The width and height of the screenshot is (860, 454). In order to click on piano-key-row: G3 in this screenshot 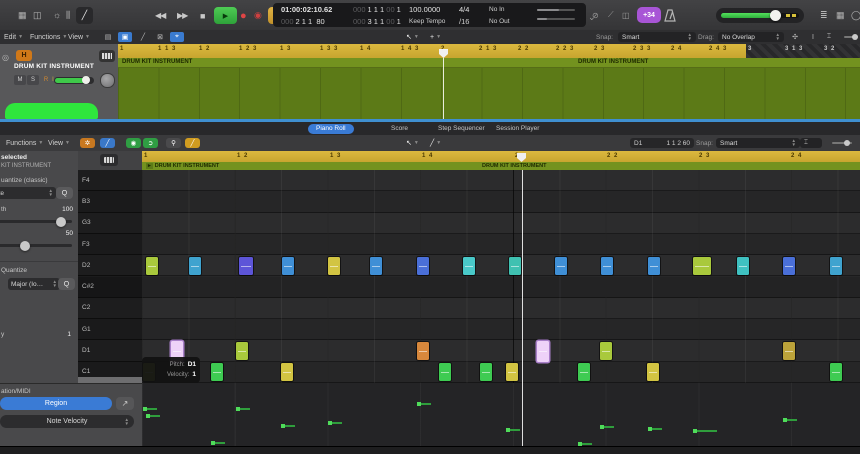, I will do `click(110, 223)`.